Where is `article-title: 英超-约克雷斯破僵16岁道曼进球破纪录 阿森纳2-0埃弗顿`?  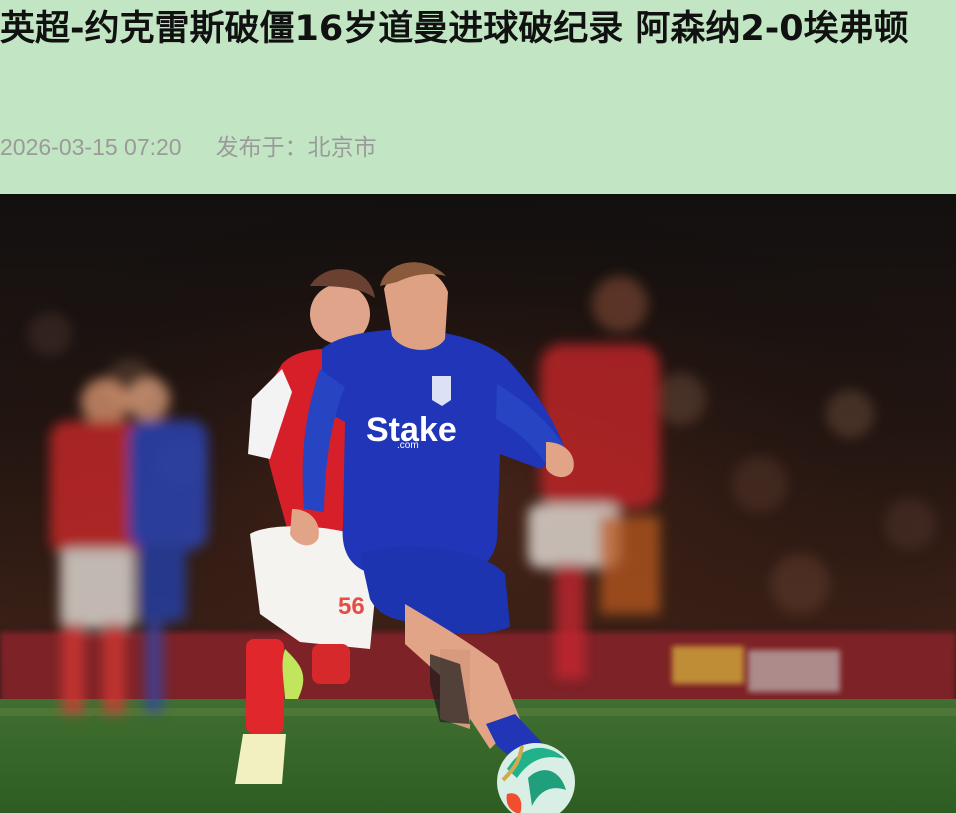
article-title: 英超-约克雷斯破僵16岁道曼进球破纪录 阿森纳2-0埃弗顿 is located at coordinates (454, 29).